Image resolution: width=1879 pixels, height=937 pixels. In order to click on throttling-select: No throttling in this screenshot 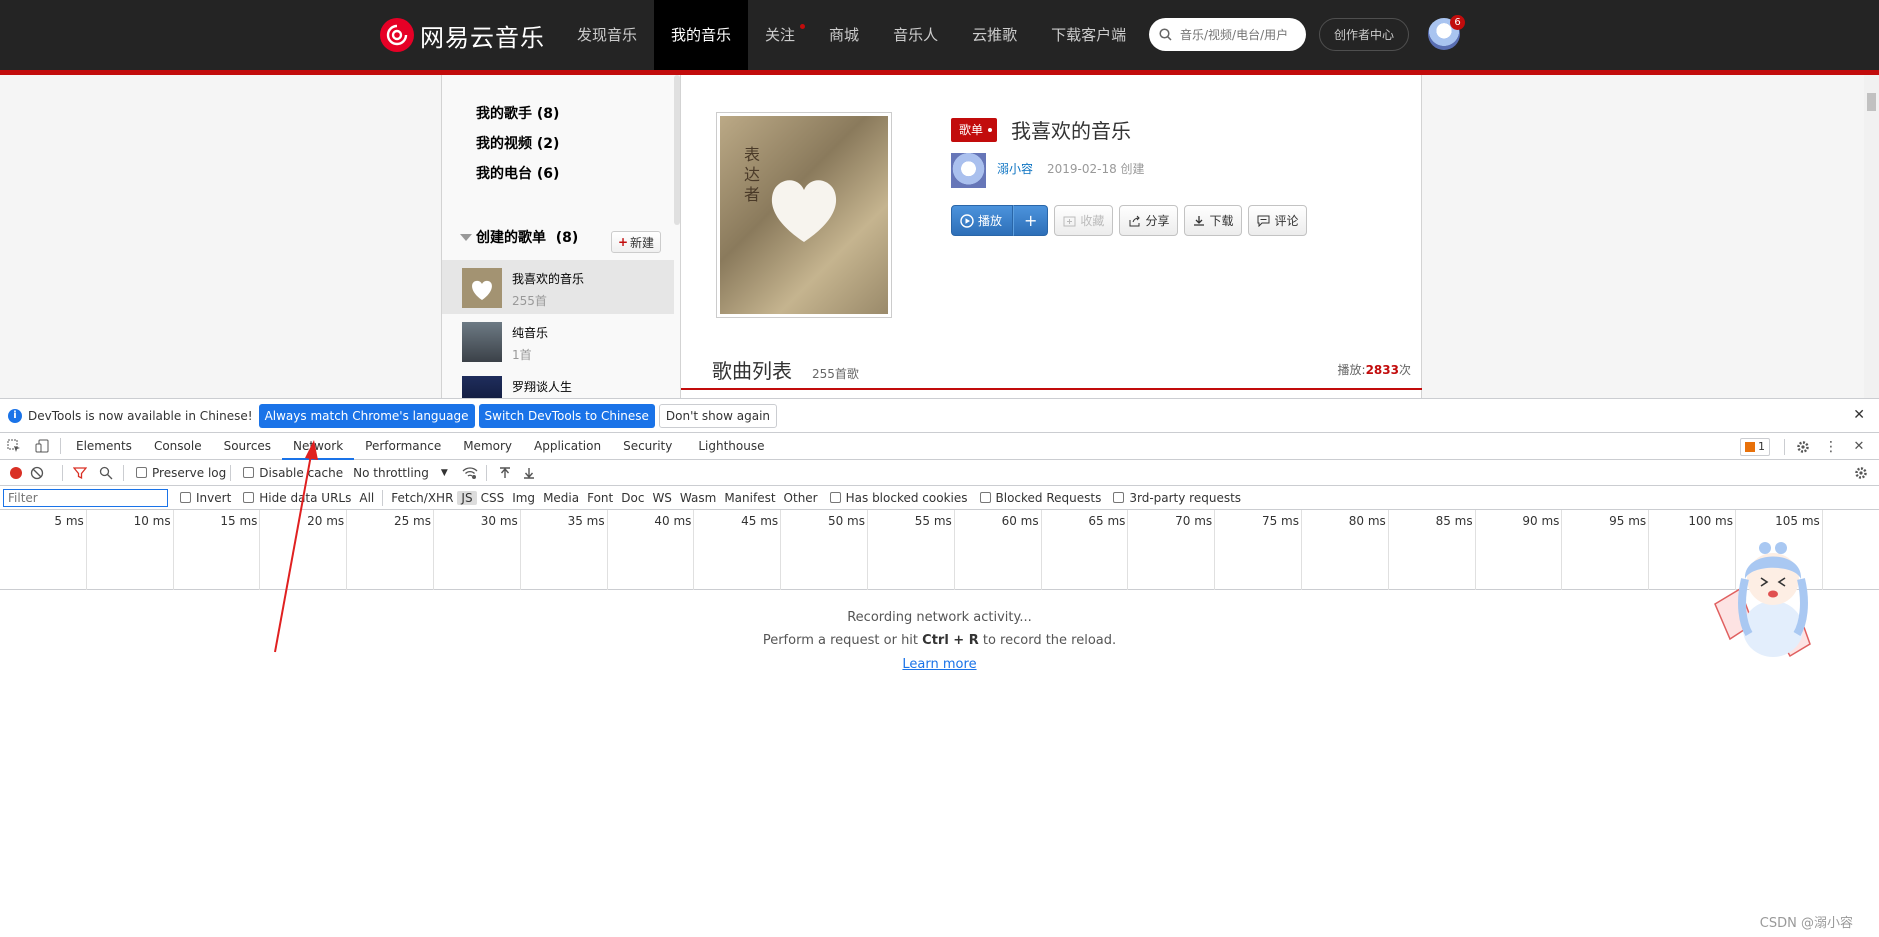, I will do `click(391, 473)`.